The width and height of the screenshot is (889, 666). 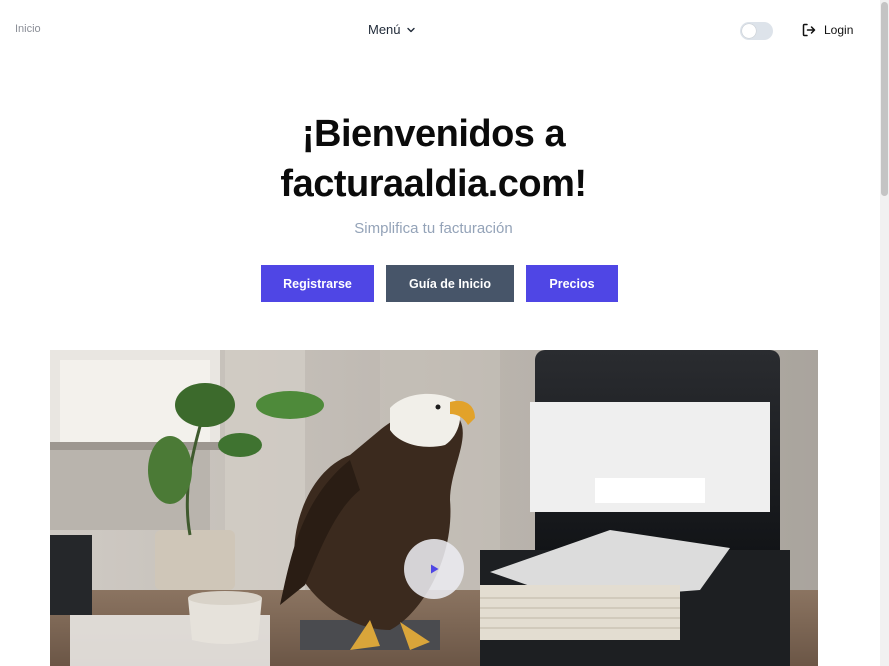 What do you see at coordinates (809, 30) in the screenshot?
I see `login-icon` at bounding box center [809, 30].